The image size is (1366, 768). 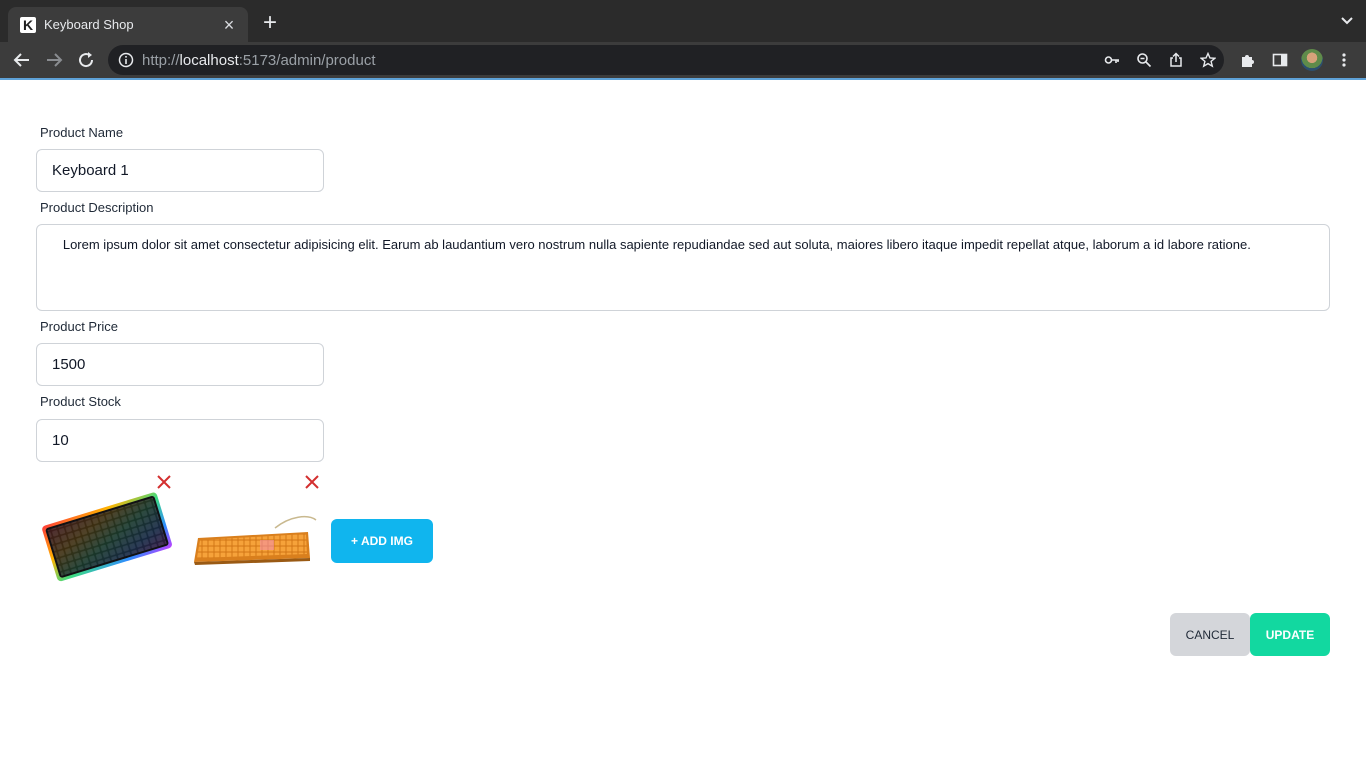 I want to click on more-menu-icon, so click(x=1344, y=60).